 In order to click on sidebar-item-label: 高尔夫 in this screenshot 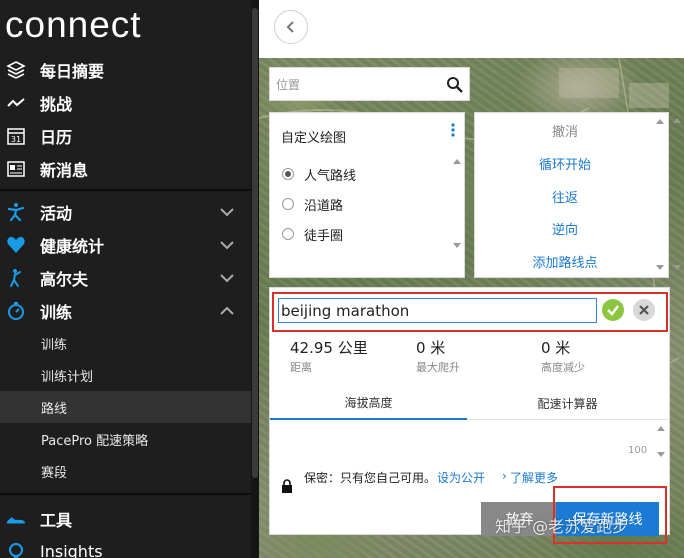, I will do `click(64, 279)`.